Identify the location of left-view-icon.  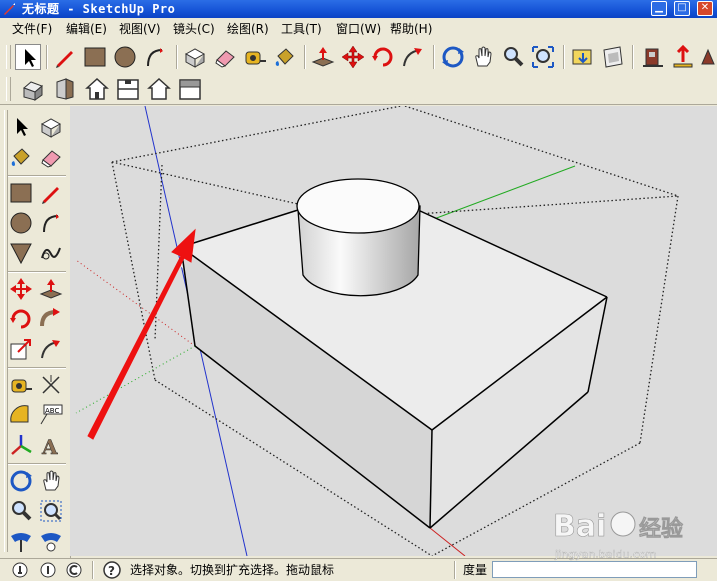
(128, 89).